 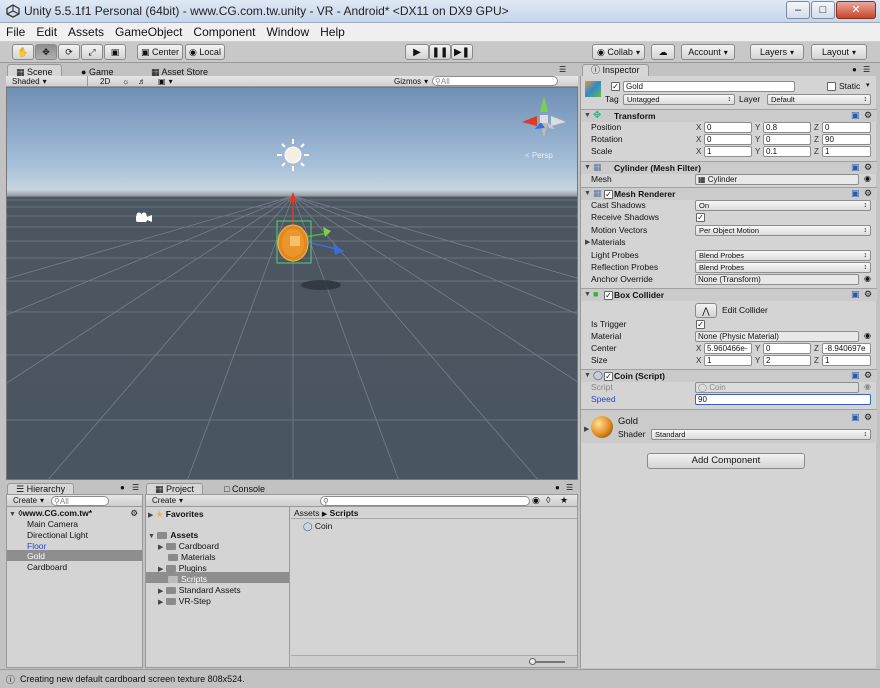 What do you see at coordinates (223, 31) in the screenshot?
I see `menu-component: Component` at bounding box center [223, 31].